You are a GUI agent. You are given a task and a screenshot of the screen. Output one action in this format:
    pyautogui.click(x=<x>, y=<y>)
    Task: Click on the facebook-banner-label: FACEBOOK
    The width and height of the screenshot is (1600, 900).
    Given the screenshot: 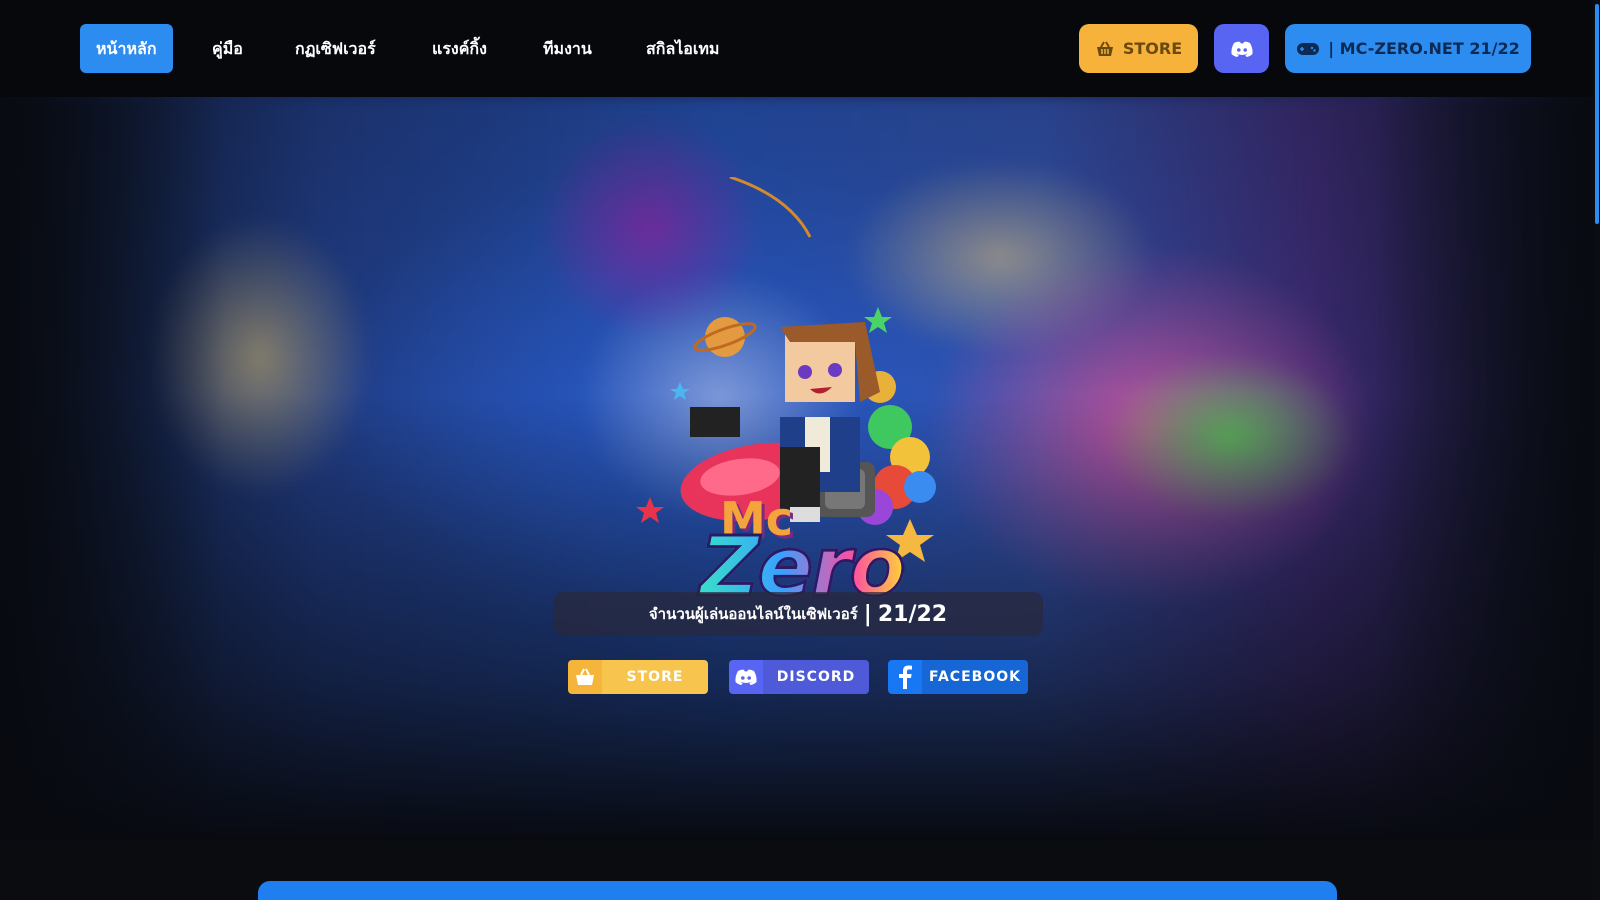 What is the action you would take?
    pyautogui.click(x=975, y=677)
    